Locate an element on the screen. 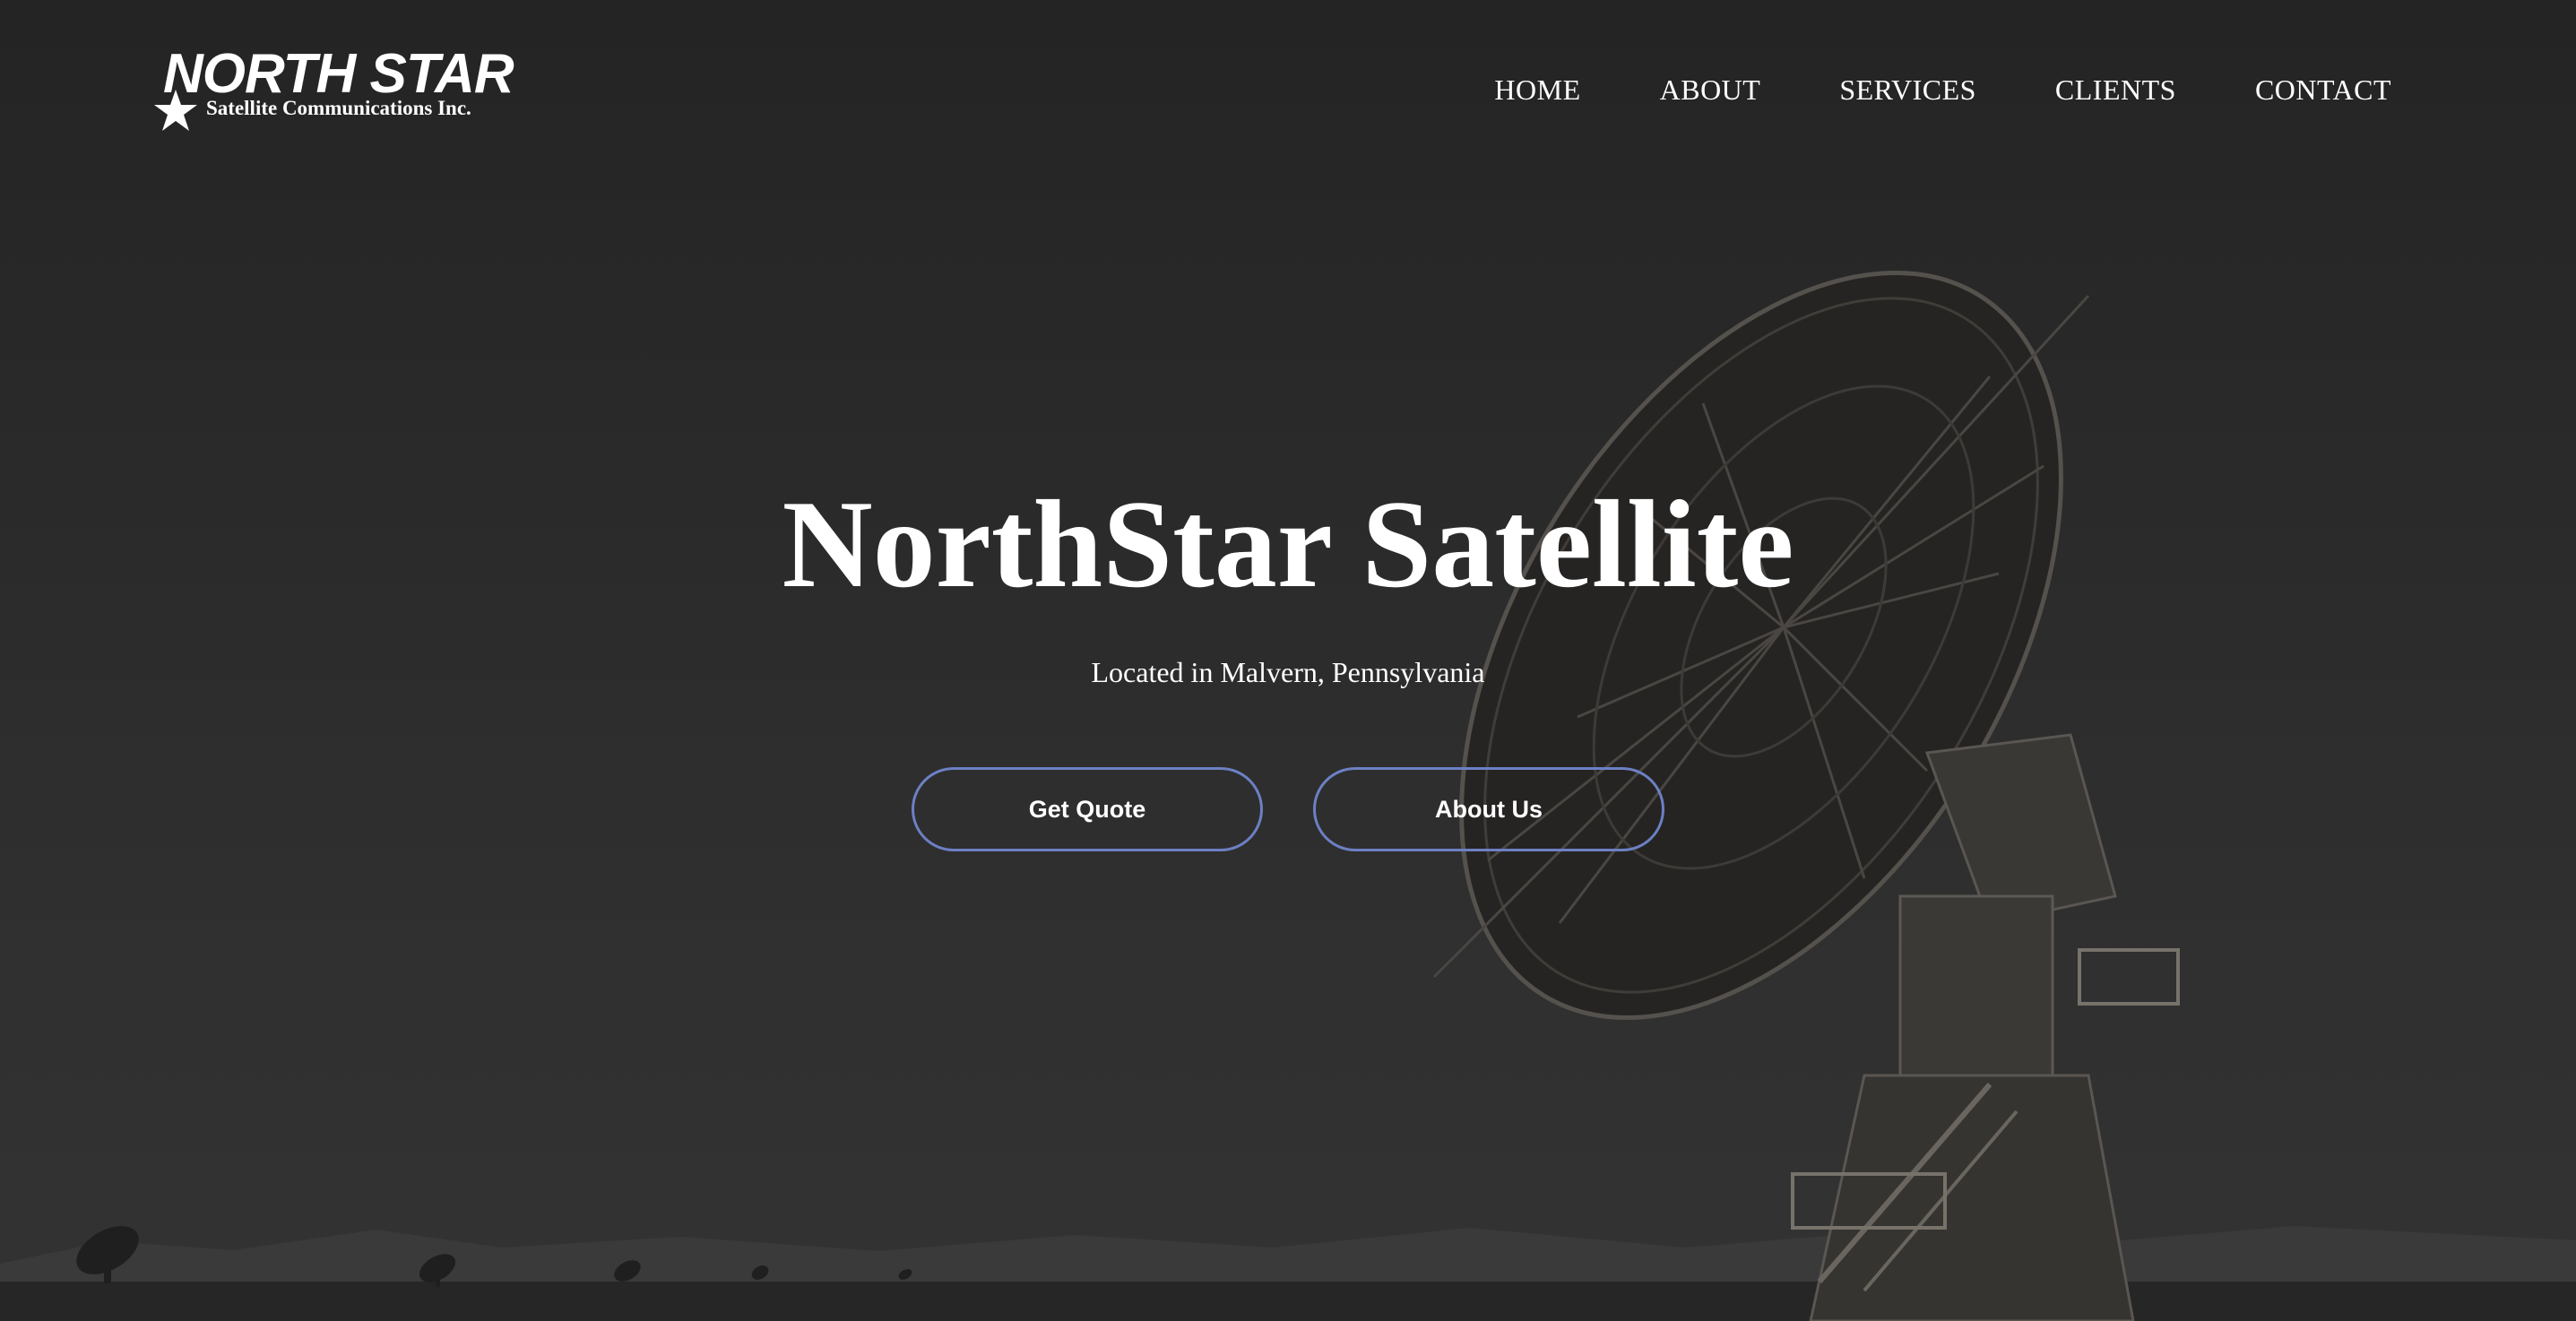 This screenshot has height=1321, width=2576. about-us-button: About Us is located at coordinates (1488, 809).